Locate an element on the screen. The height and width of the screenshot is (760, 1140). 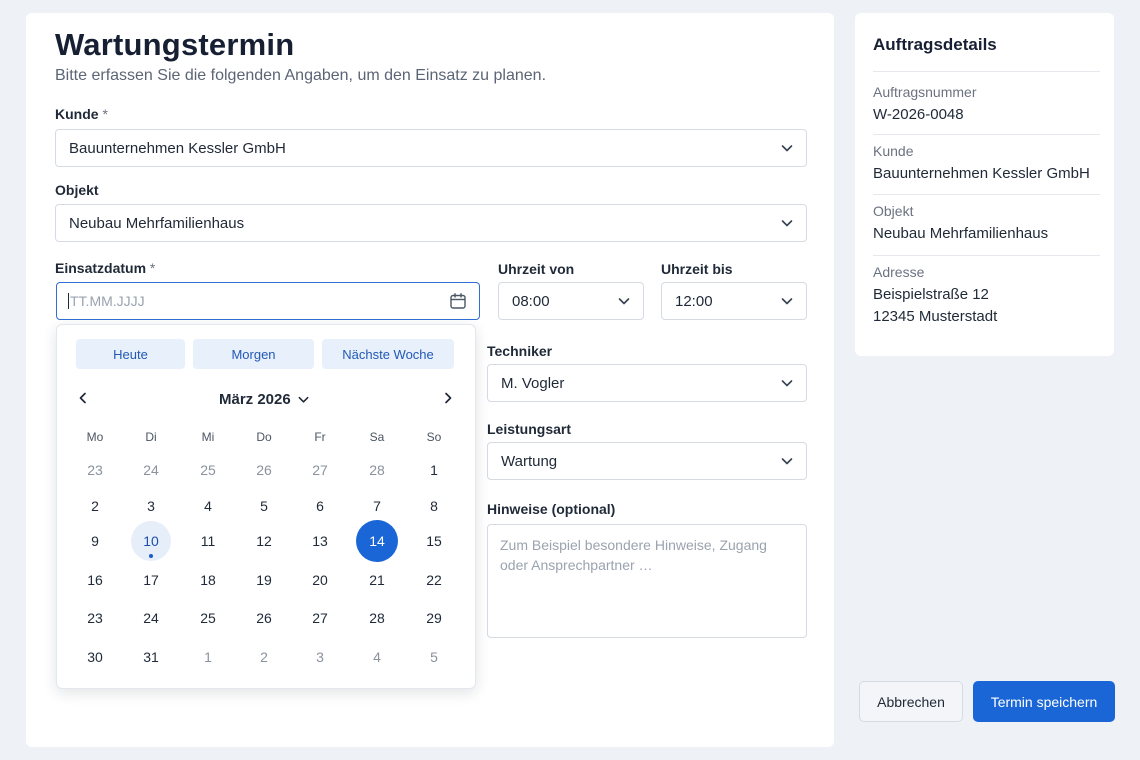
weekday-label: Sa is located at coordinates (377, 437).